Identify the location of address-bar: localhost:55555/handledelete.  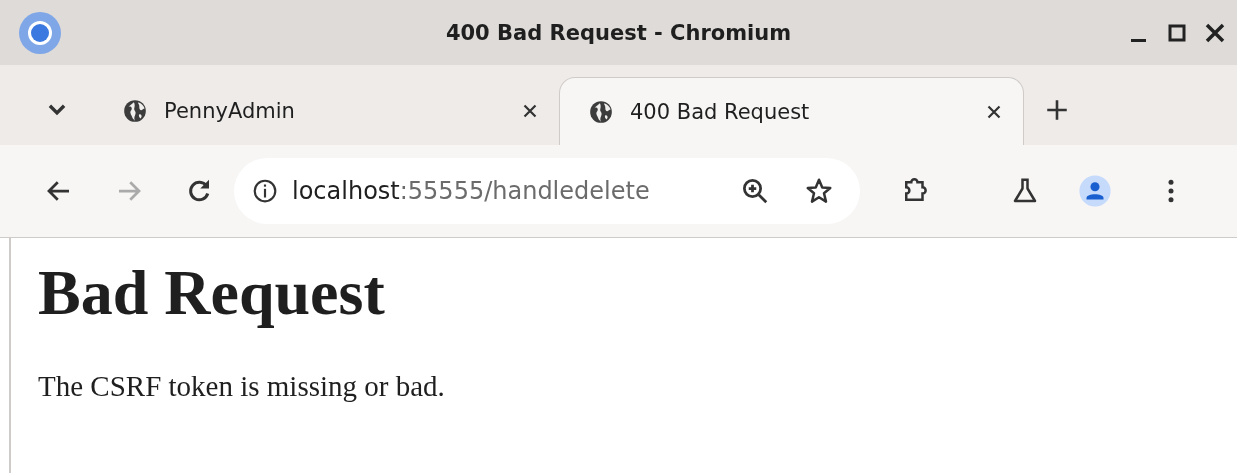
(547, 191).